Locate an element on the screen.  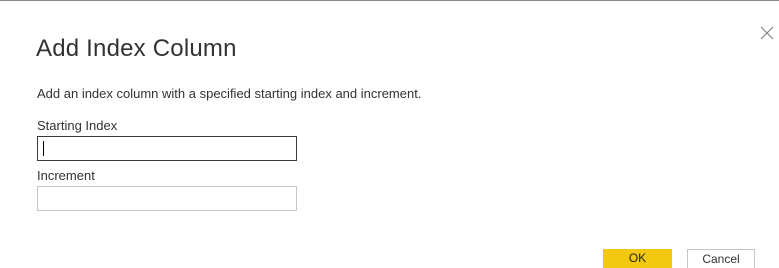
starting-index-input is located at coordinates (167, 148).